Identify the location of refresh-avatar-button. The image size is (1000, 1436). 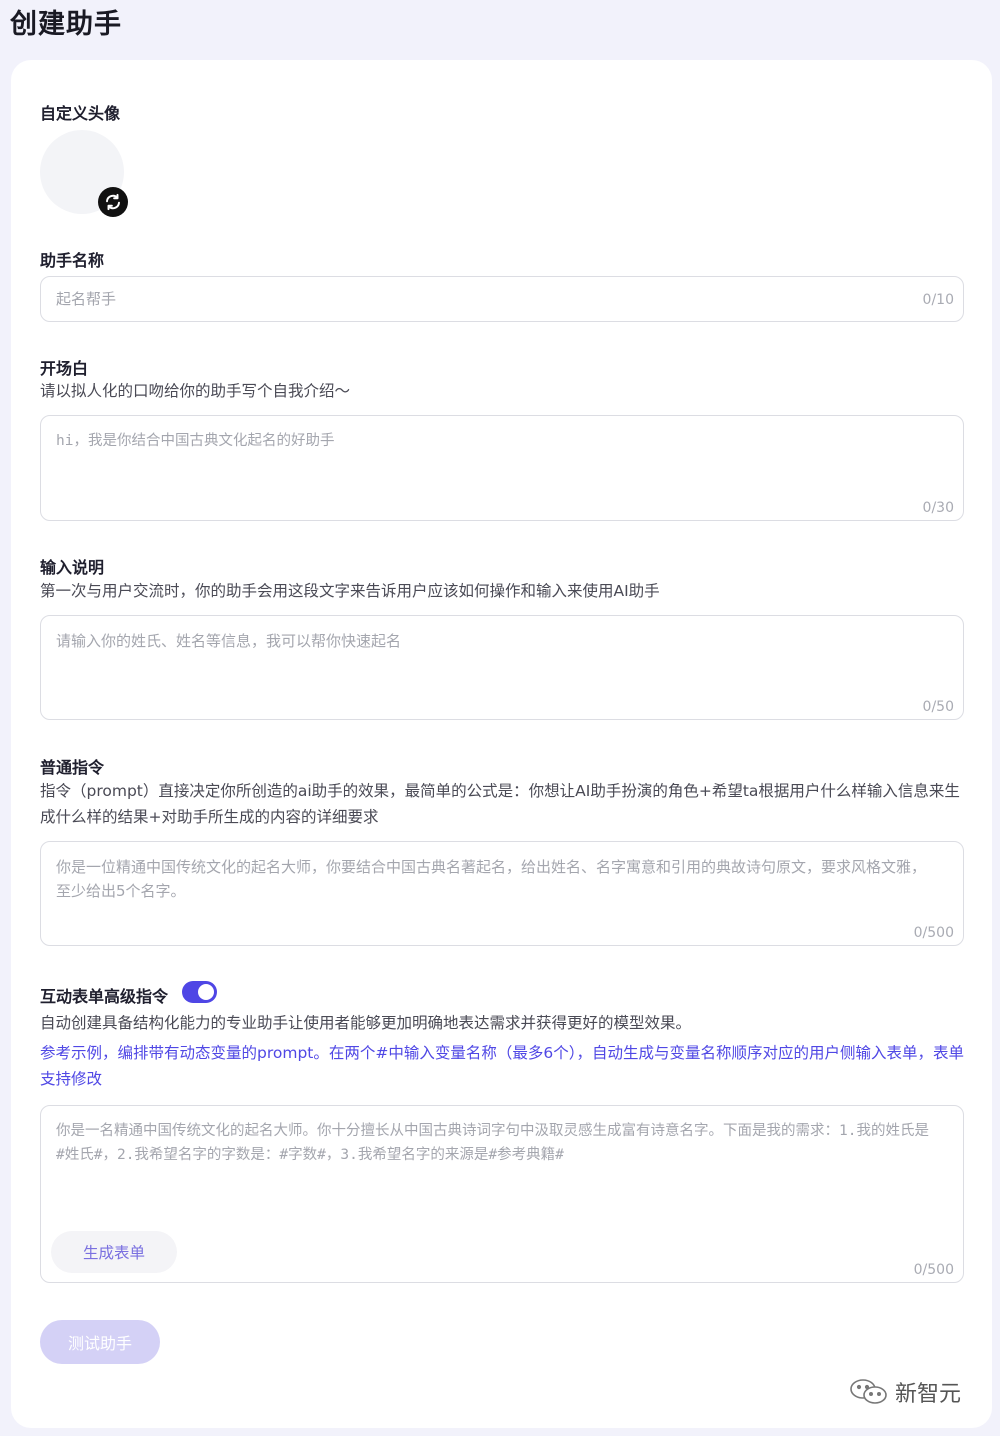
(113, 202).